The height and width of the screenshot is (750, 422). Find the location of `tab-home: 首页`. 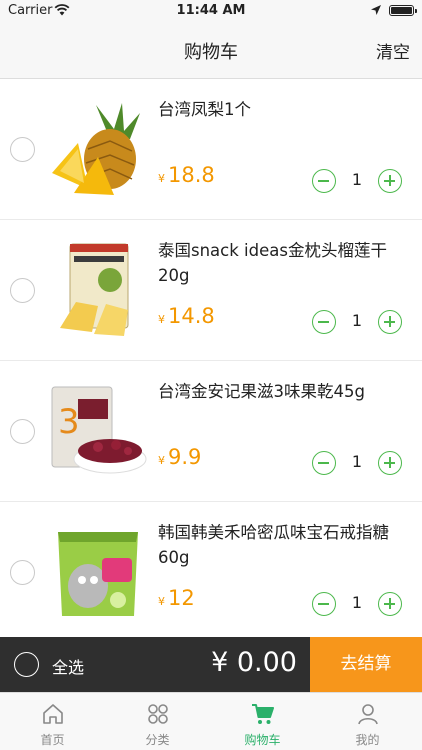

tab-home: 首页 is located at coordinates (52, 721).